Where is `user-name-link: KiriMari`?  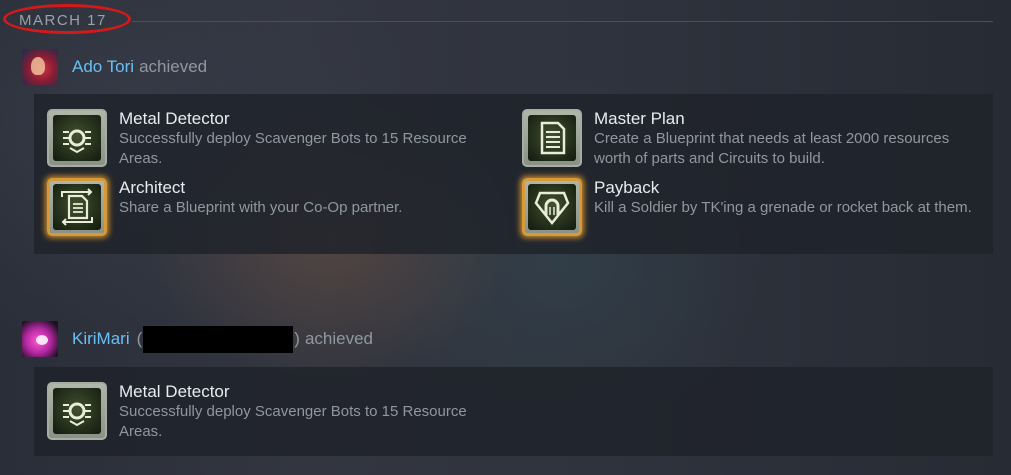 user-name-link: KiriMari is located at coordinates (101, 339).